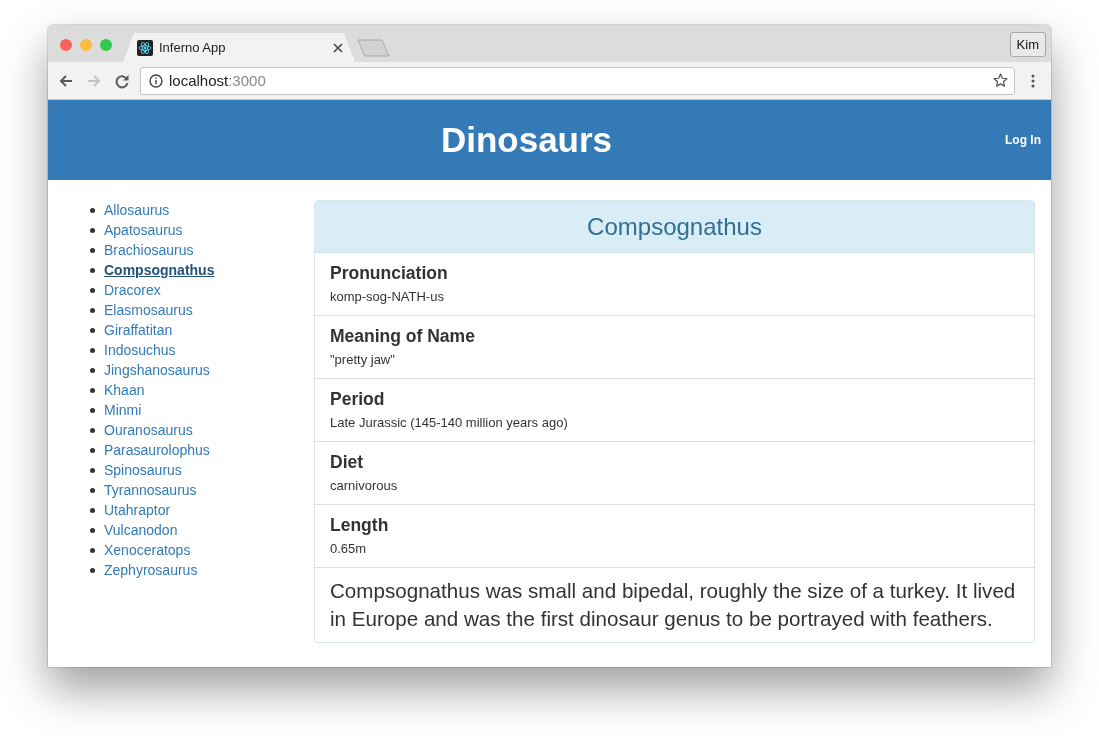 This screenshot has width=1099, height=741. What do you see at coordinates (349, 549) in the screenshot?
I see `field-value: 0.65m` at bounding box center [349, 549].